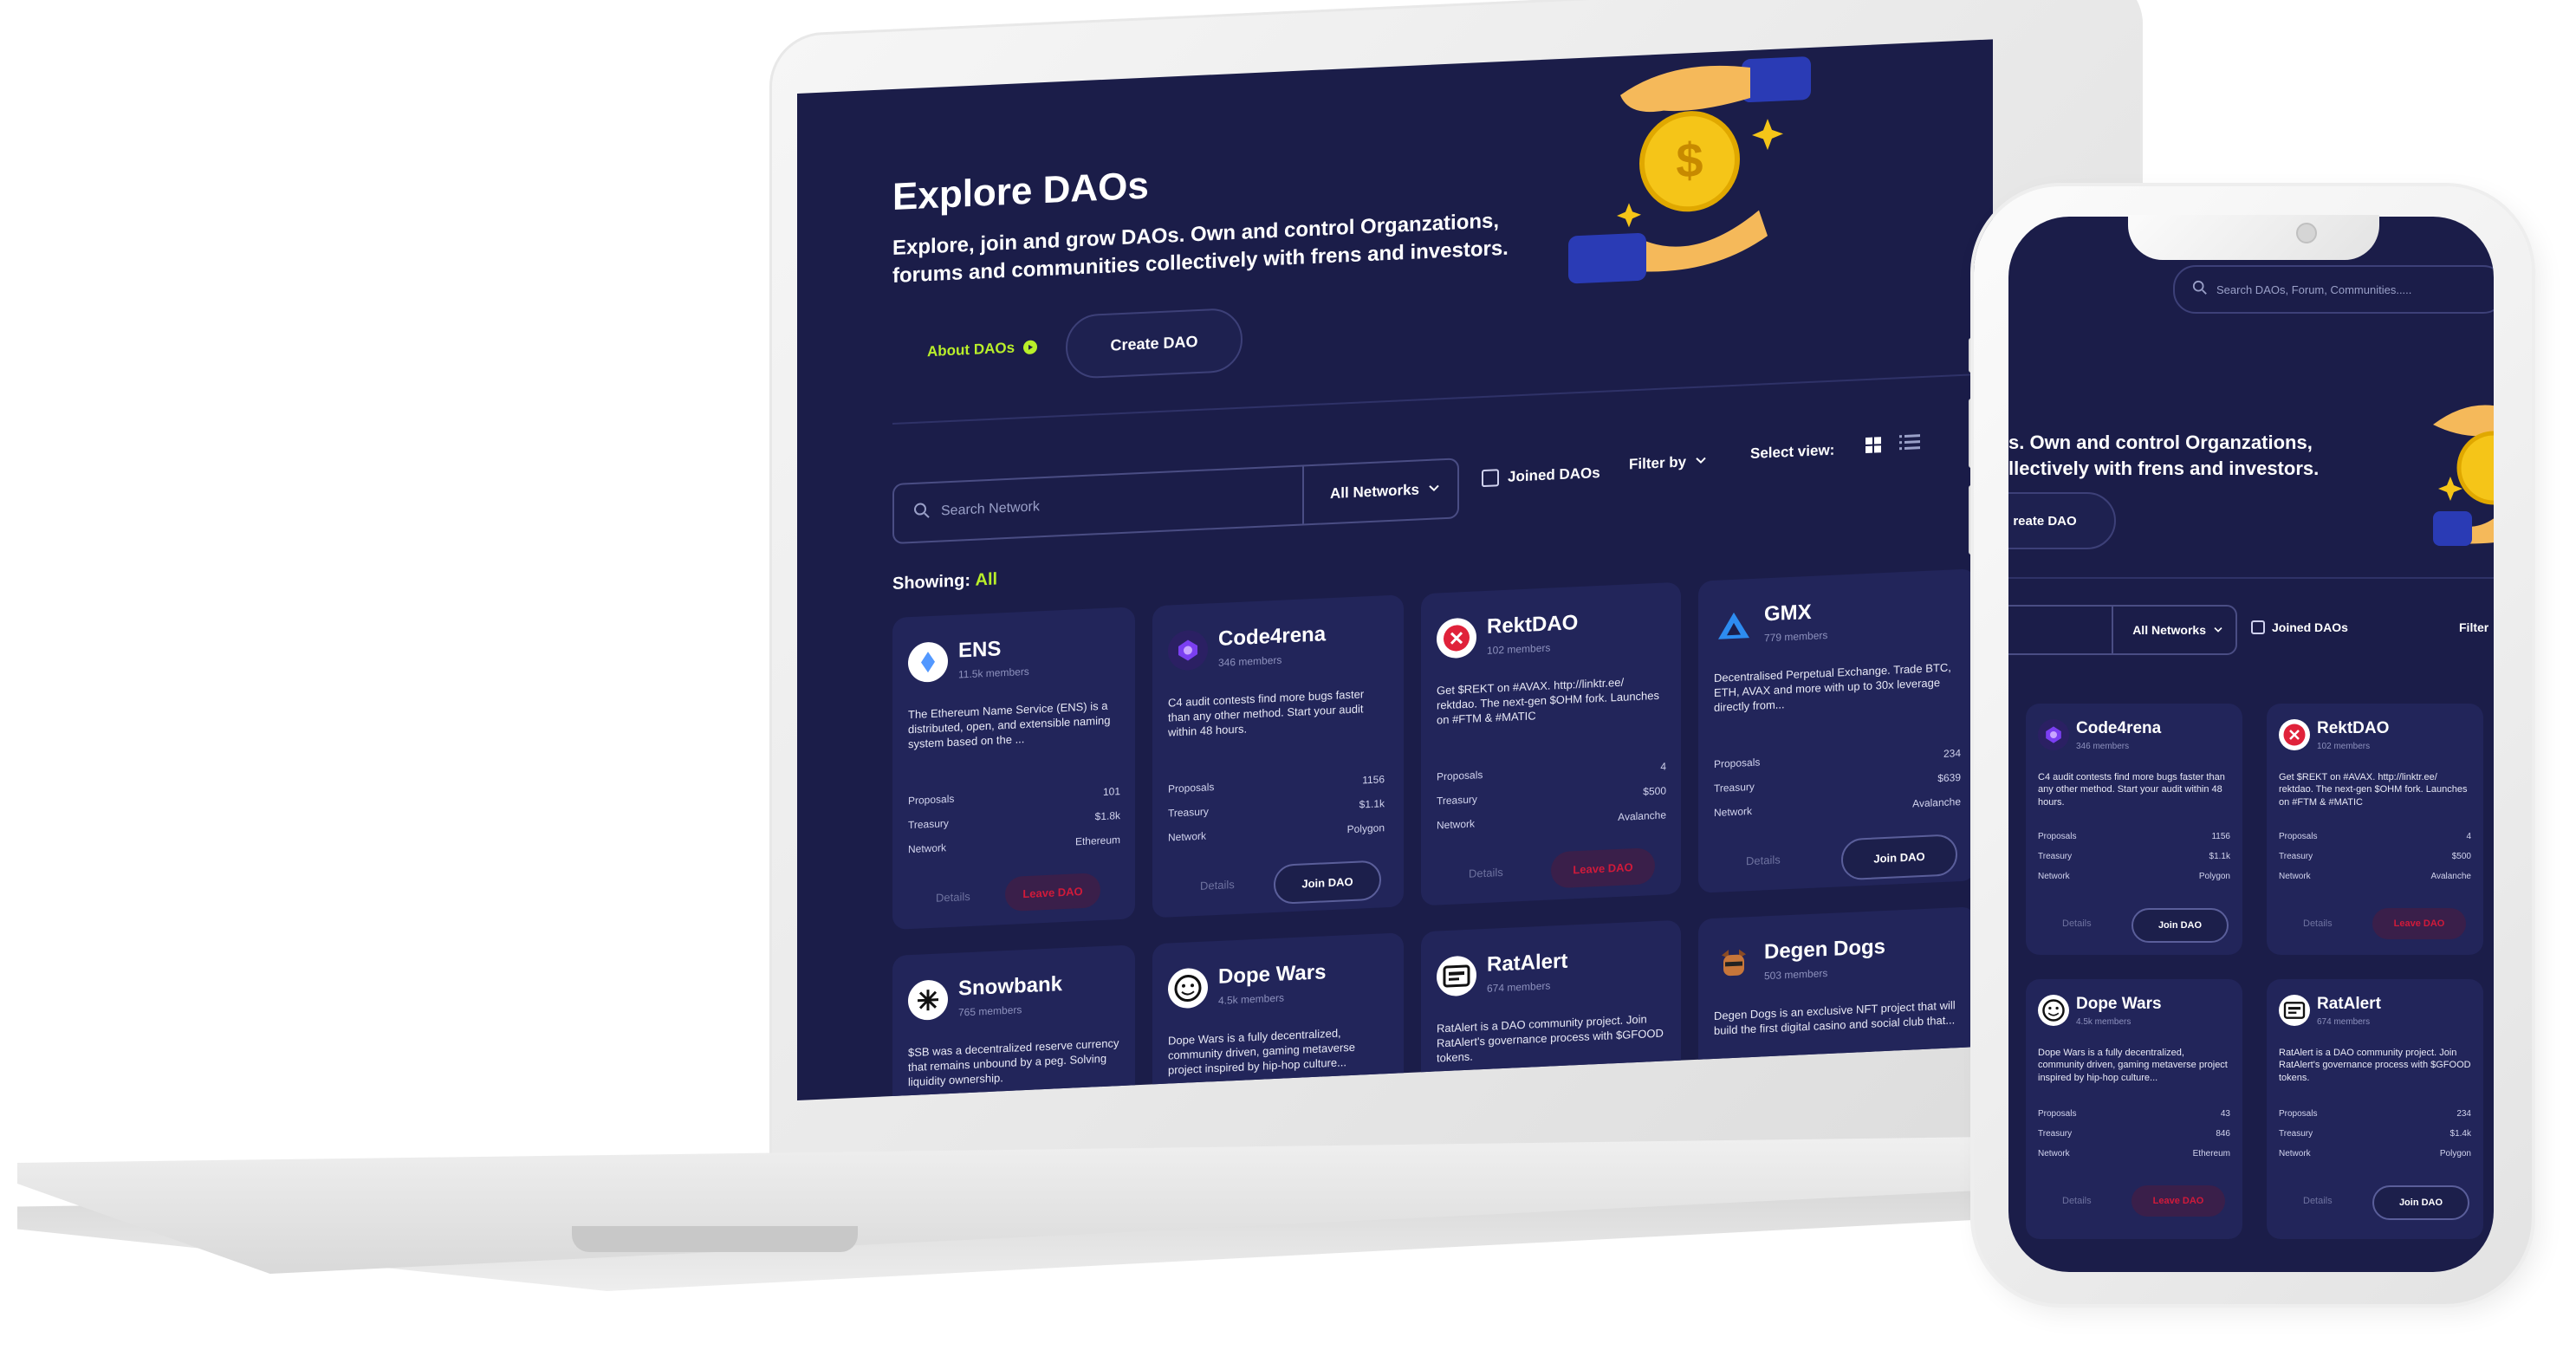 This screenshot has width=2576, height=1350. I want to click on search-divider, so click(2113, 630).